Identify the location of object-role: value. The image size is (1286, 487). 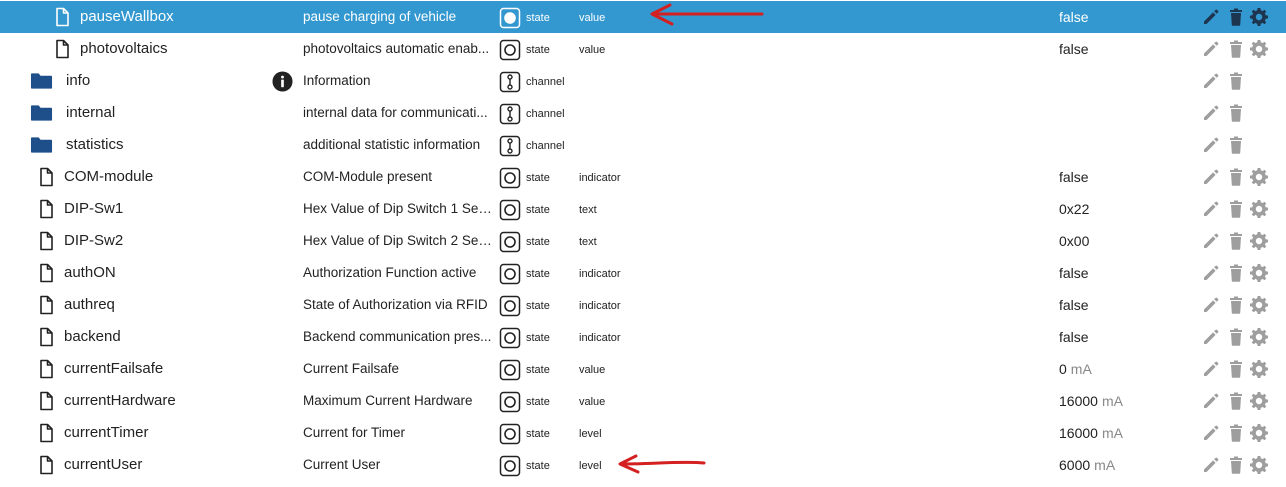
(592, 50).